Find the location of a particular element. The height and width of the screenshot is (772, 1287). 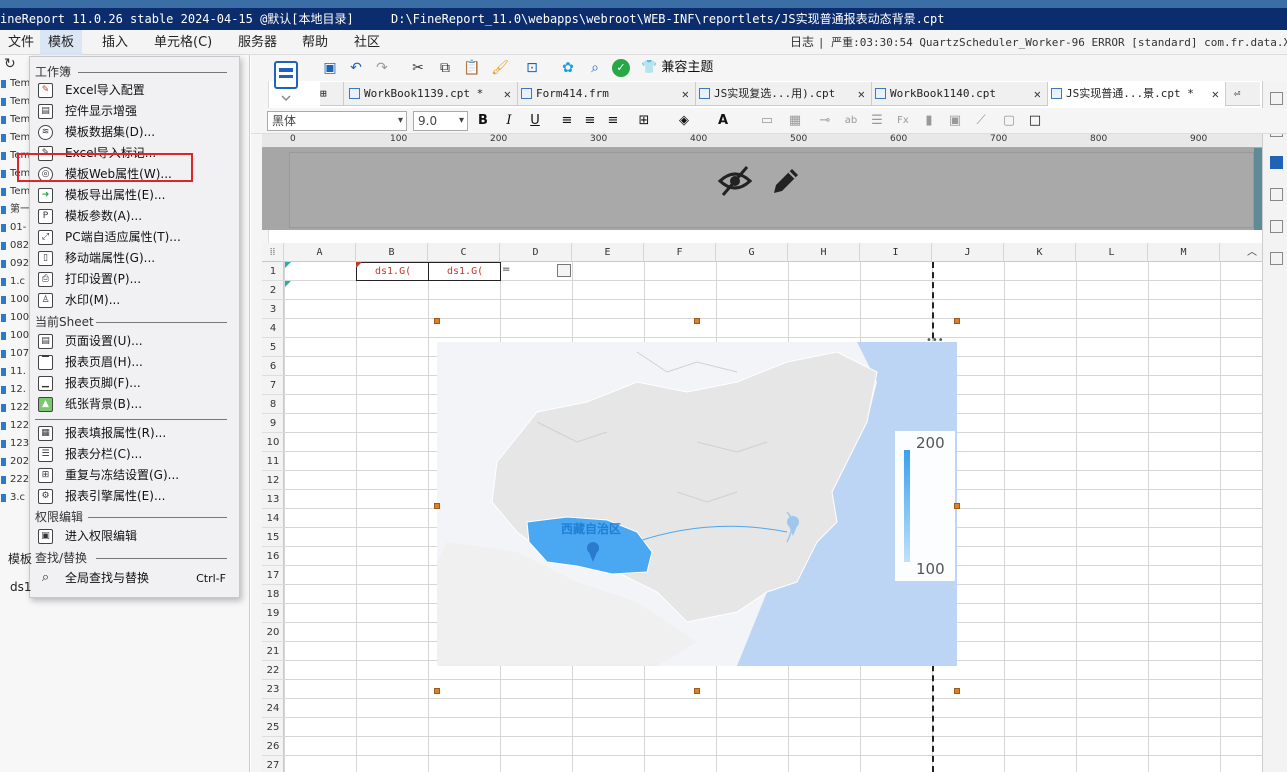

row-header-cell: 15 is located at coordinates (273, 537).